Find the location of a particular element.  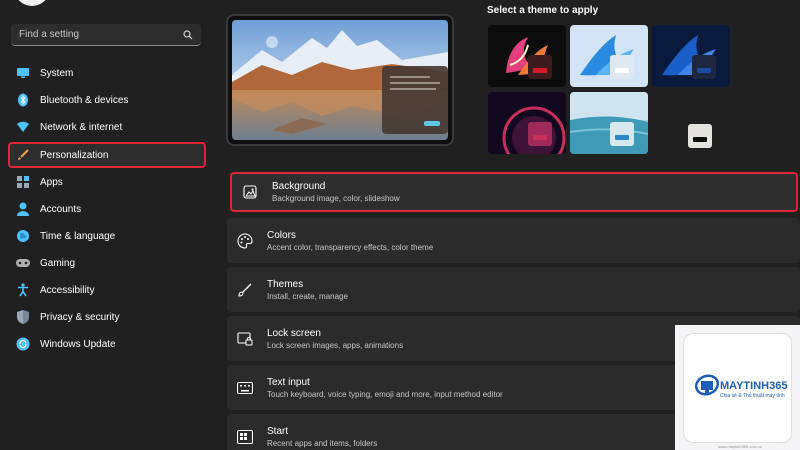

desktop-preview is located at coordinates (340, 80).